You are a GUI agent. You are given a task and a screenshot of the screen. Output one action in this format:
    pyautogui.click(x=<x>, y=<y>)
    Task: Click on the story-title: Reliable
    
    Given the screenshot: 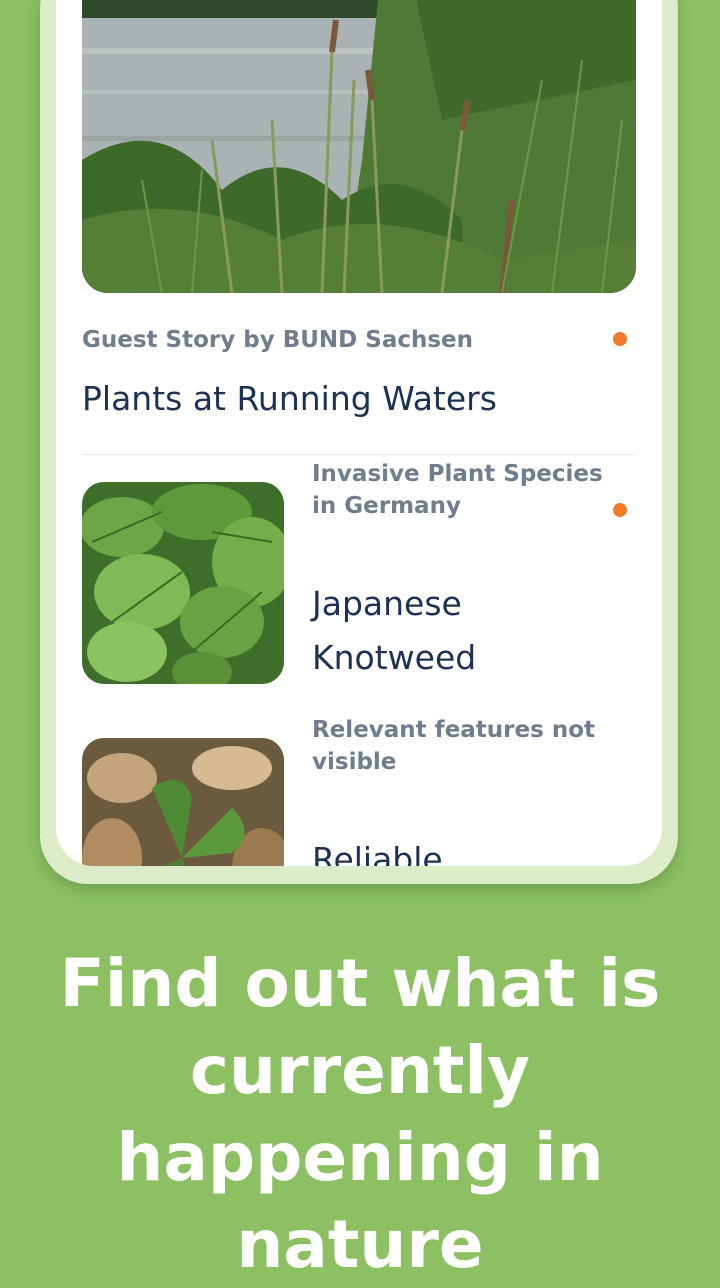 What is the action you would take?
    pyautogui.click(x=377, y=853)
    